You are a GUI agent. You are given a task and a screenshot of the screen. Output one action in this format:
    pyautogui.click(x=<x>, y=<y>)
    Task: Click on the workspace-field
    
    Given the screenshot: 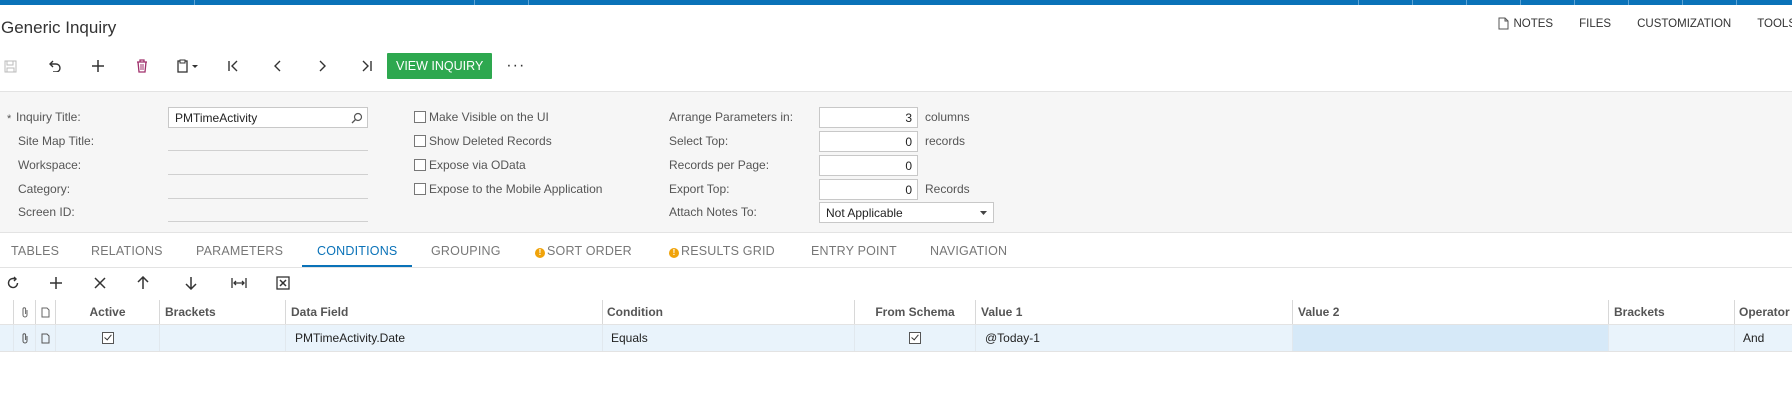 What is the action you would take?
    pyautogui.click(x=268, y=174)
    